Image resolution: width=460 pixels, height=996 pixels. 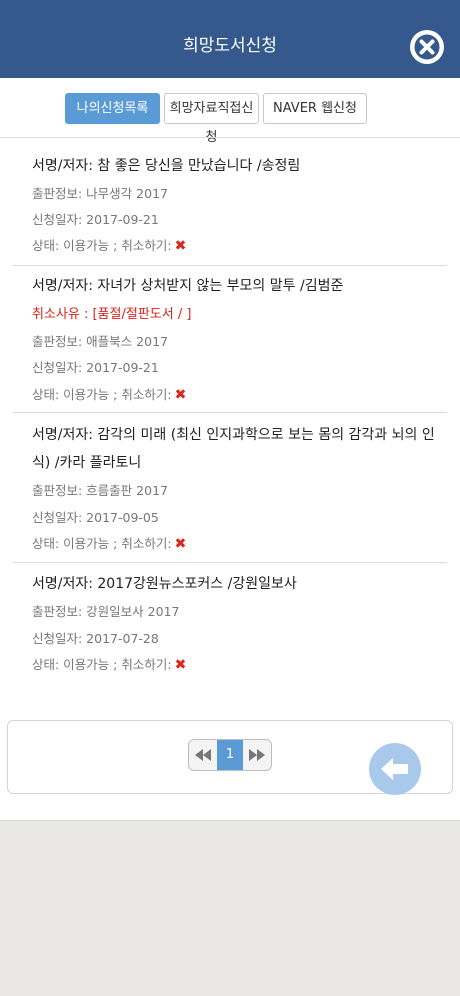 What do you see at coordinates (100, 341) in the screenshot?
I see `request-publication: 출판정보: 애플북스 2017` at bounding box center [100, 341].